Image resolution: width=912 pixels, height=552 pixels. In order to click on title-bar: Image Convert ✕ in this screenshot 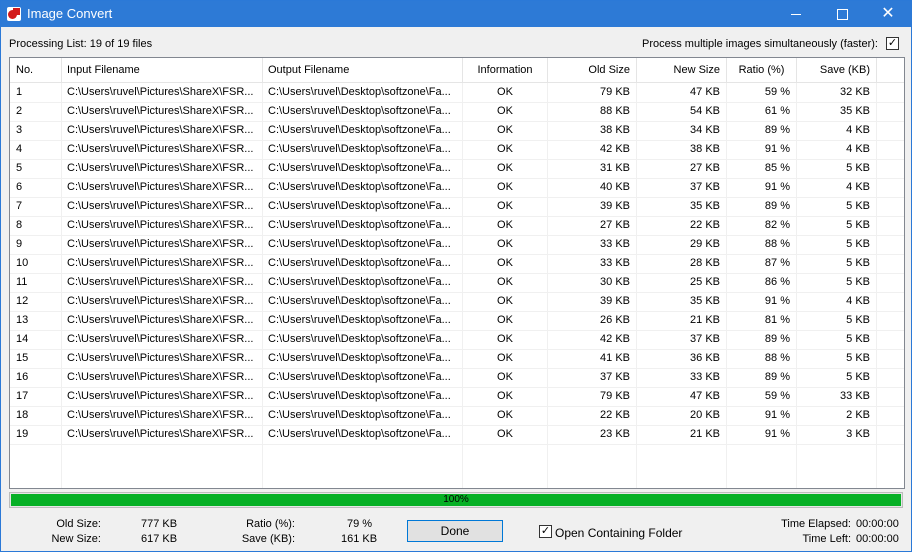, I will do `click(456, 14)`.